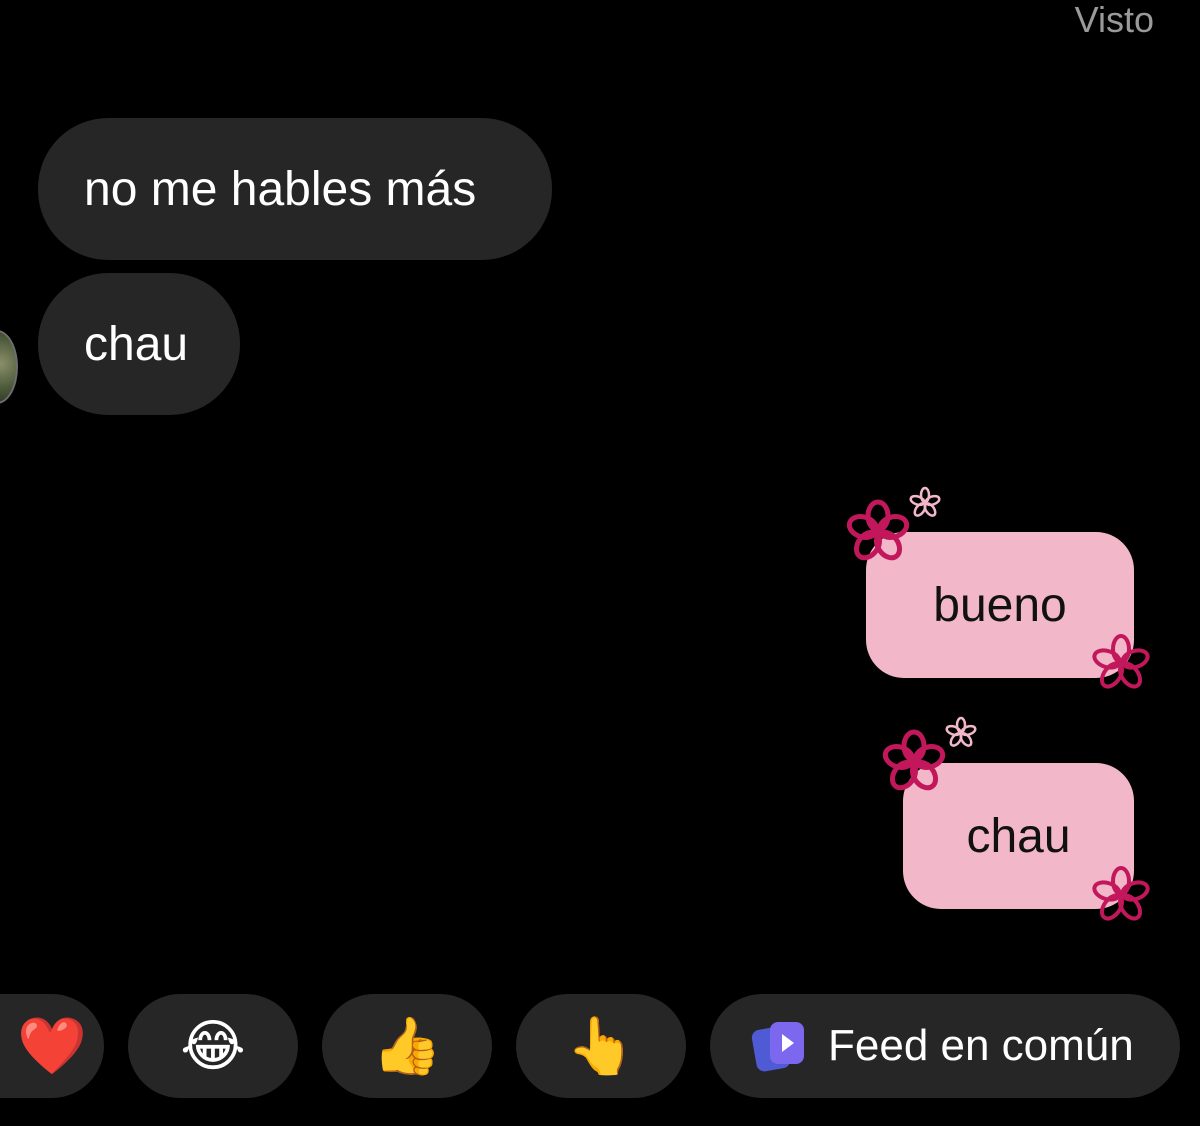  I want to click on laughing-face-icon: 😂, so click(213, 1045).